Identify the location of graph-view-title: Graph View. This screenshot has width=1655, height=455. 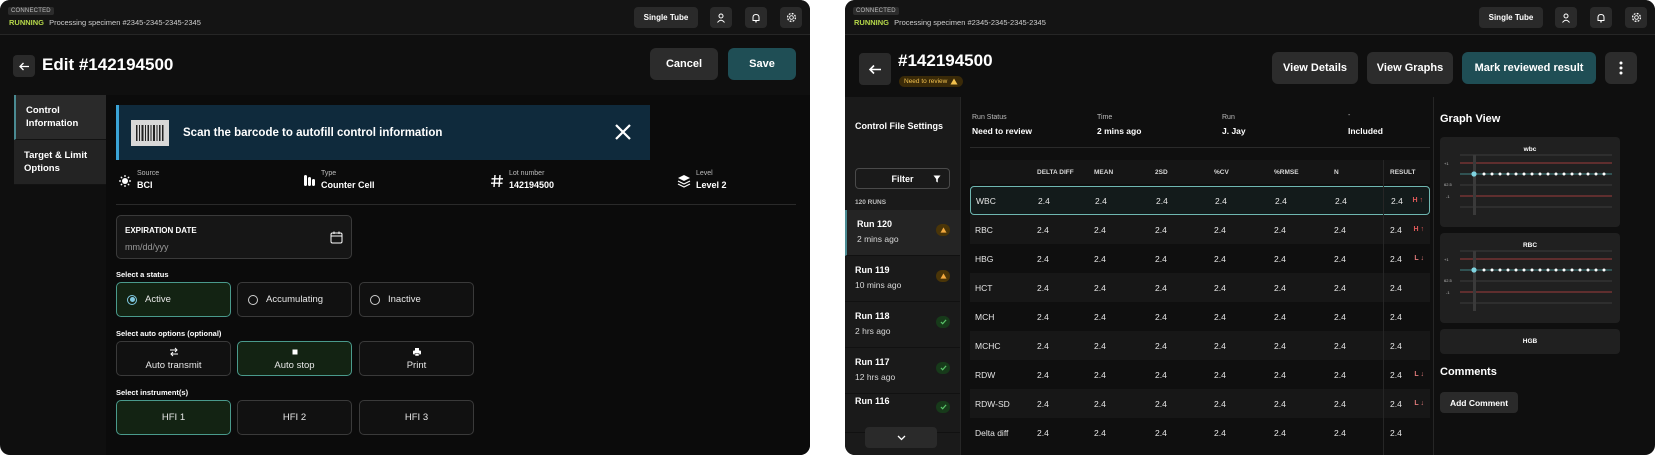
(1470, 119).